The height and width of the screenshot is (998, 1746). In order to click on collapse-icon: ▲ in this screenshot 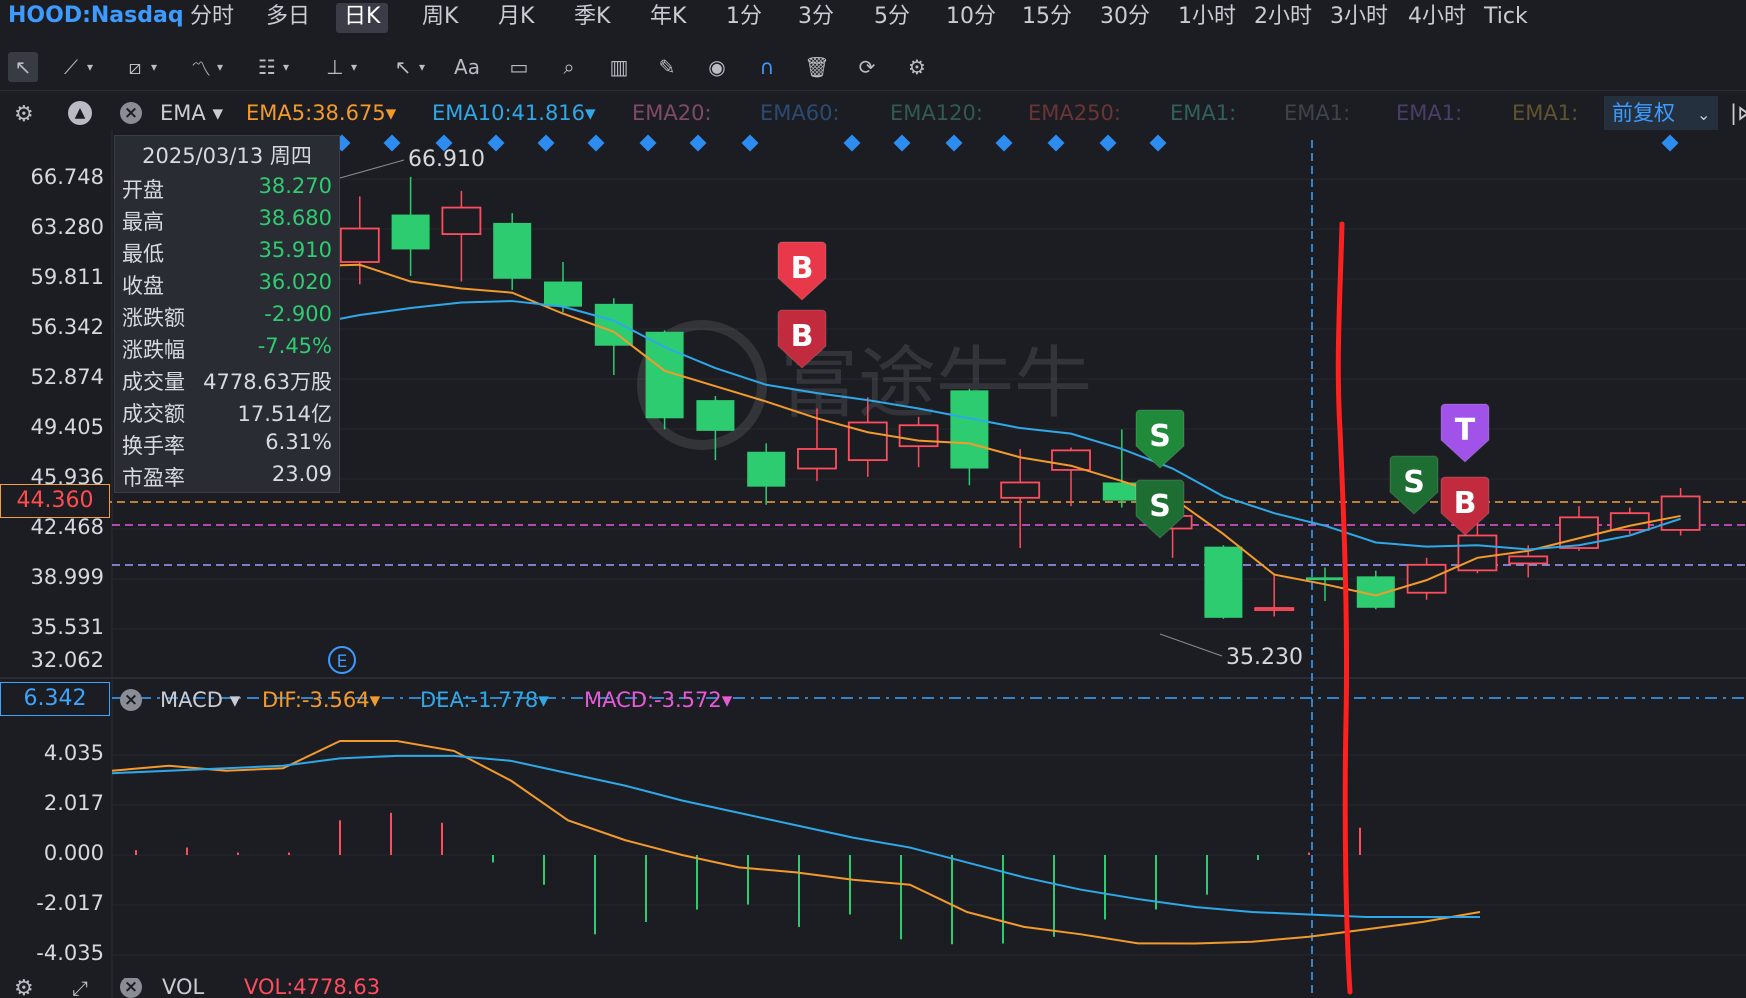, I will do `click(80, 113)`.